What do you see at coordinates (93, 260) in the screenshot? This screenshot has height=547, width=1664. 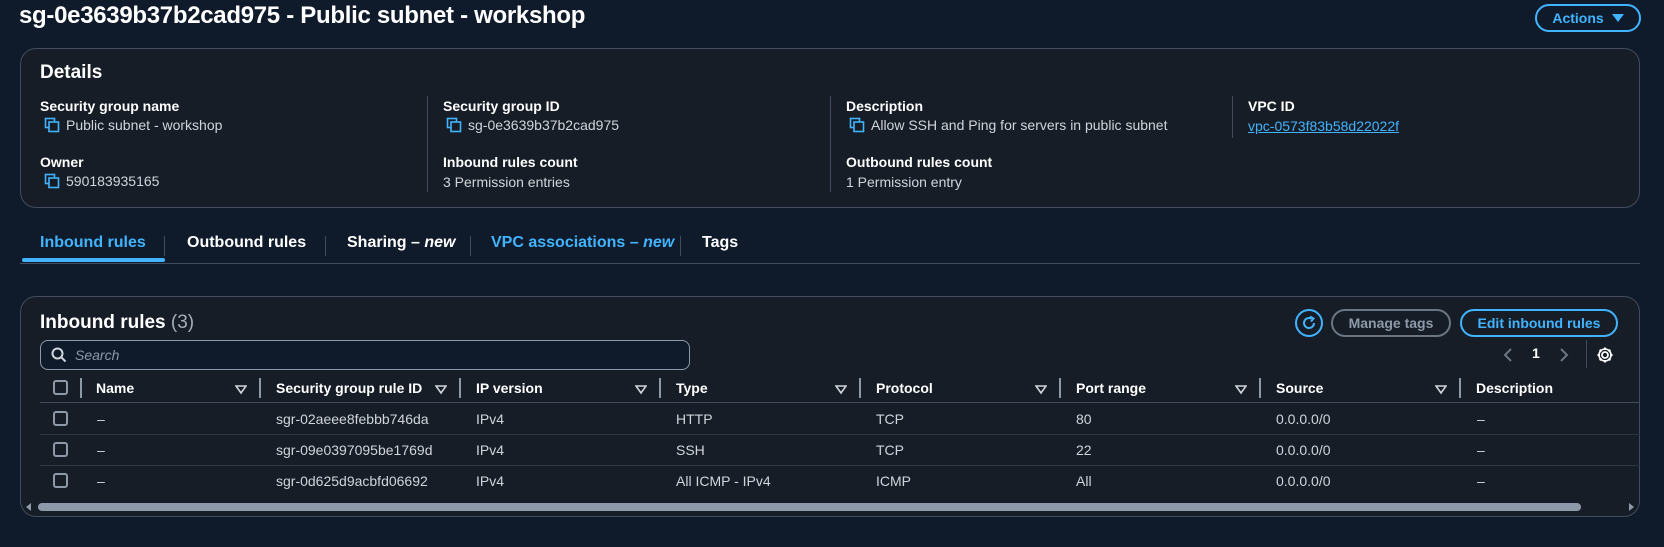 I see `active-tab-indicator` at bounding box center [93, 260].